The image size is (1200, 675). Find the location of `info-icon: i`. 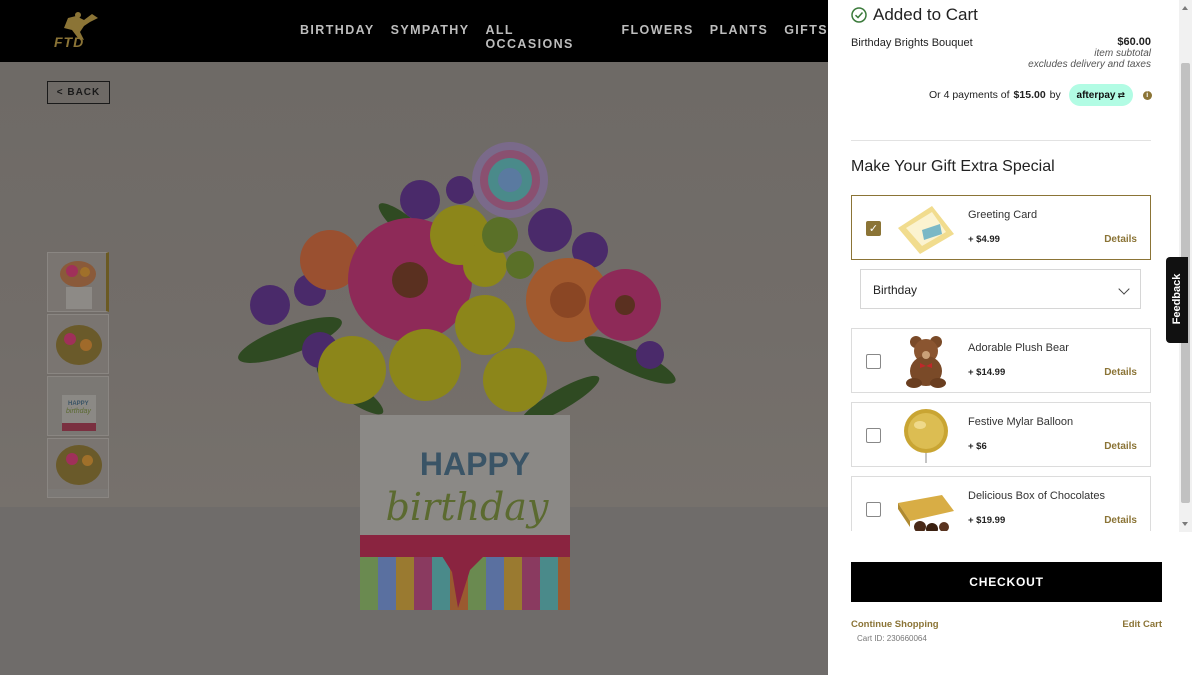

info-icon: i is located at coordinates (1147, 95).